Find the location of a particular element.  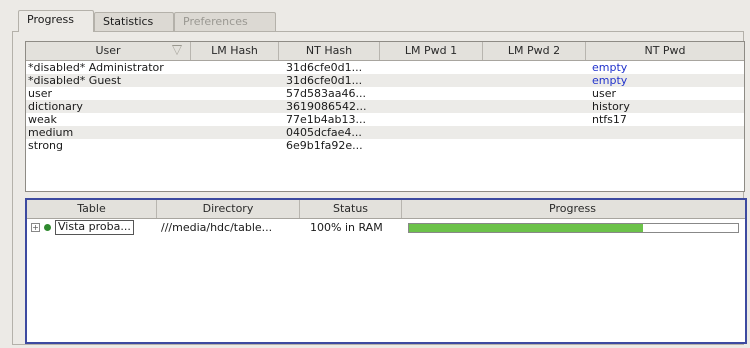

progress-bar-fill is located at coordinates (526, 228).